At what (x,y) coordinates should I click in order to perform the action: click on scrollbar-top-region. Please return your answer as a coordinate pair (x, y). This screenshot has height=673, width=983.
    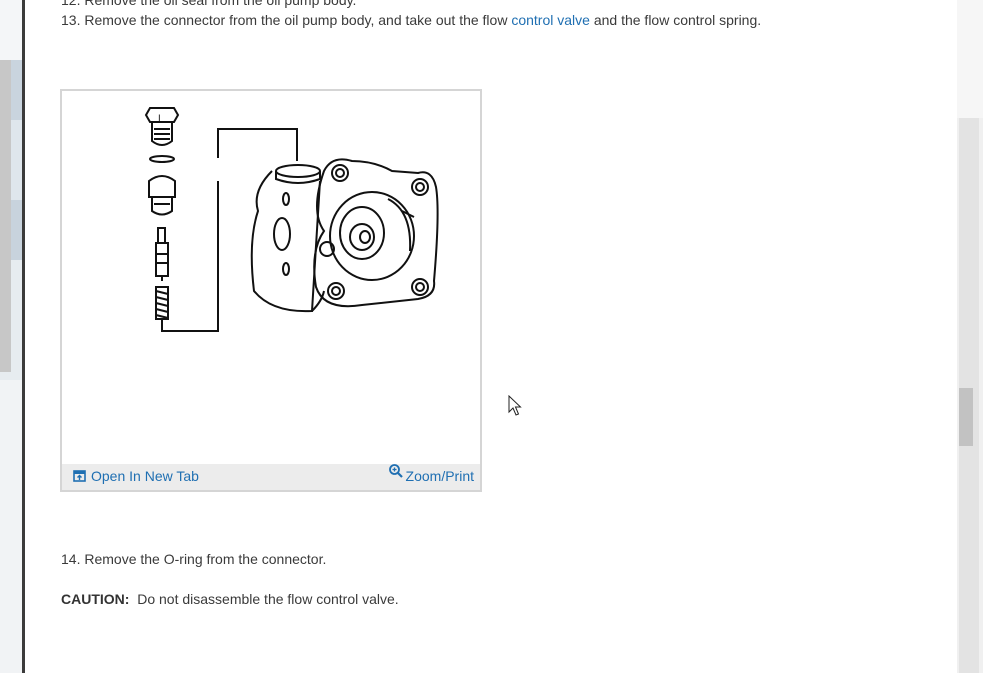
    Looking at the image, I should click on (970, 59).